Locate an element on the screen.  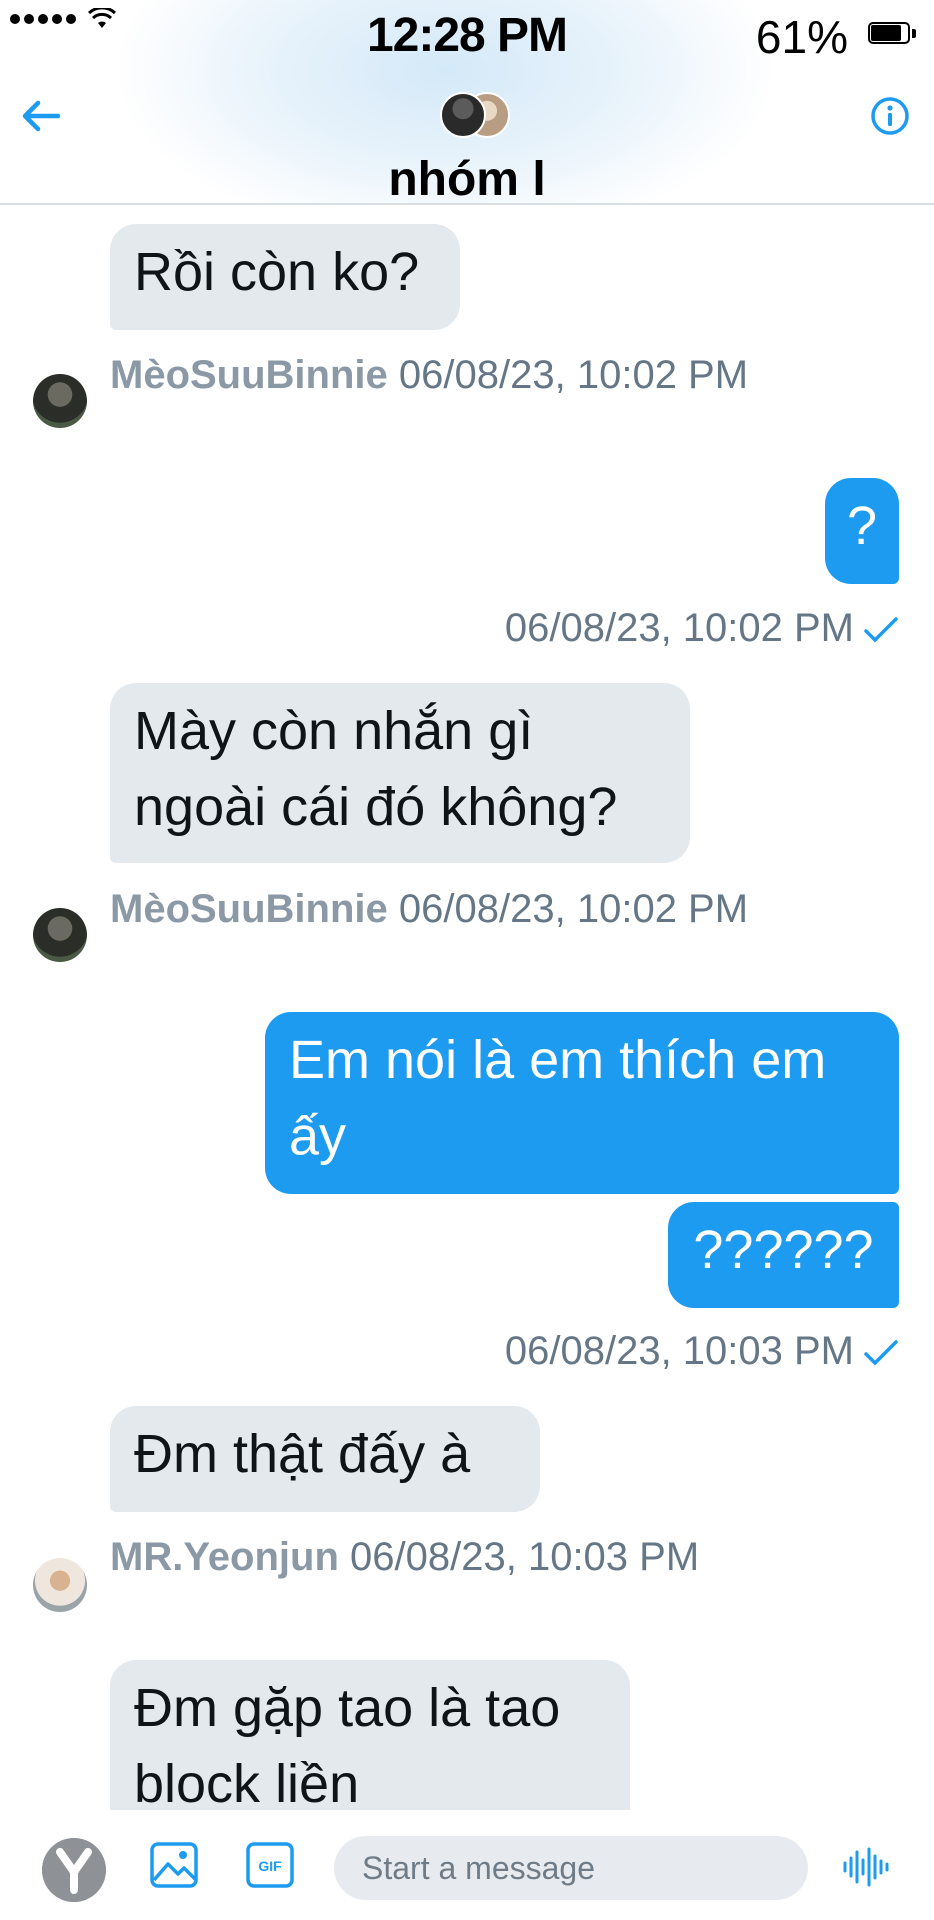
group-name: nhóm l is located at coordinates (467, 177).